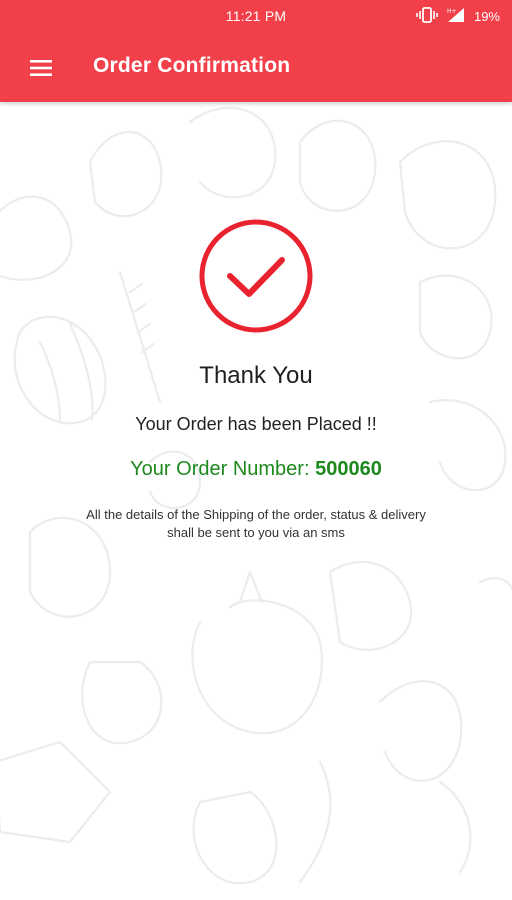  What do you see at coordinates (223, 469) in the screenshot?
I see `order-number-label: Your Order Number:` at bounding box center [223, 469].